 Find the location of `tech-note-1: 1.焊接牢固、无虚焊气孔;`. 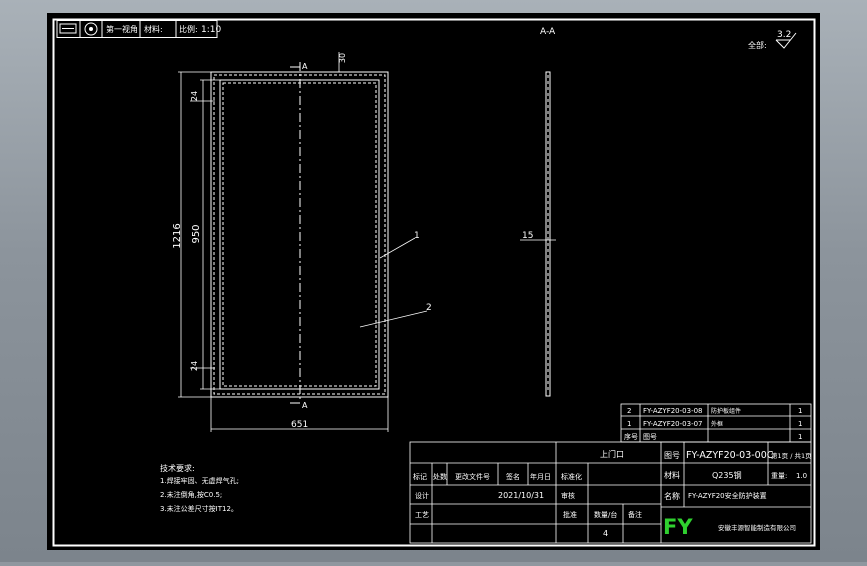

tech-note-1: 1.焊接牢固、无虚焊气孔; is located at coordinates (199, 480).